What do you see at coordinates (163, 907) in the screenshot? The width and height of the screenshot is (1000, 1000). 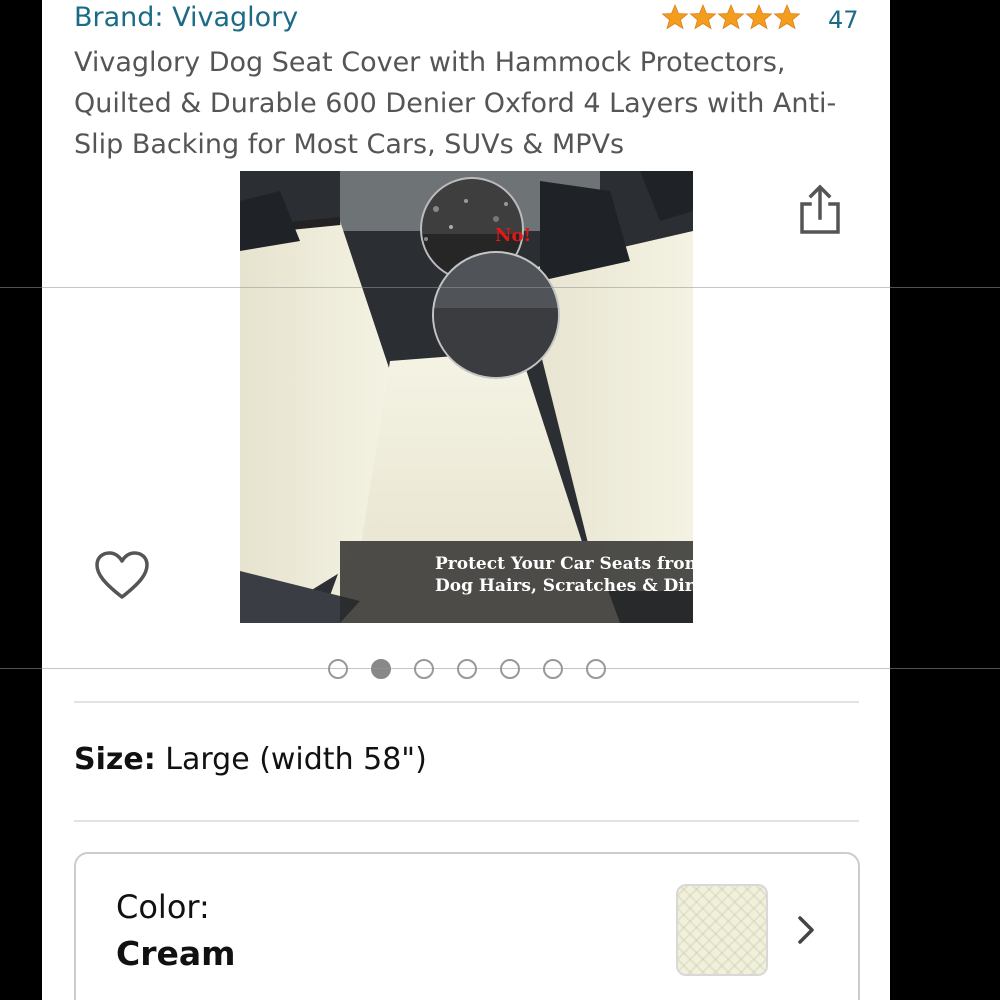 I see `color-label: Color:` at bounding box center [163, 907].